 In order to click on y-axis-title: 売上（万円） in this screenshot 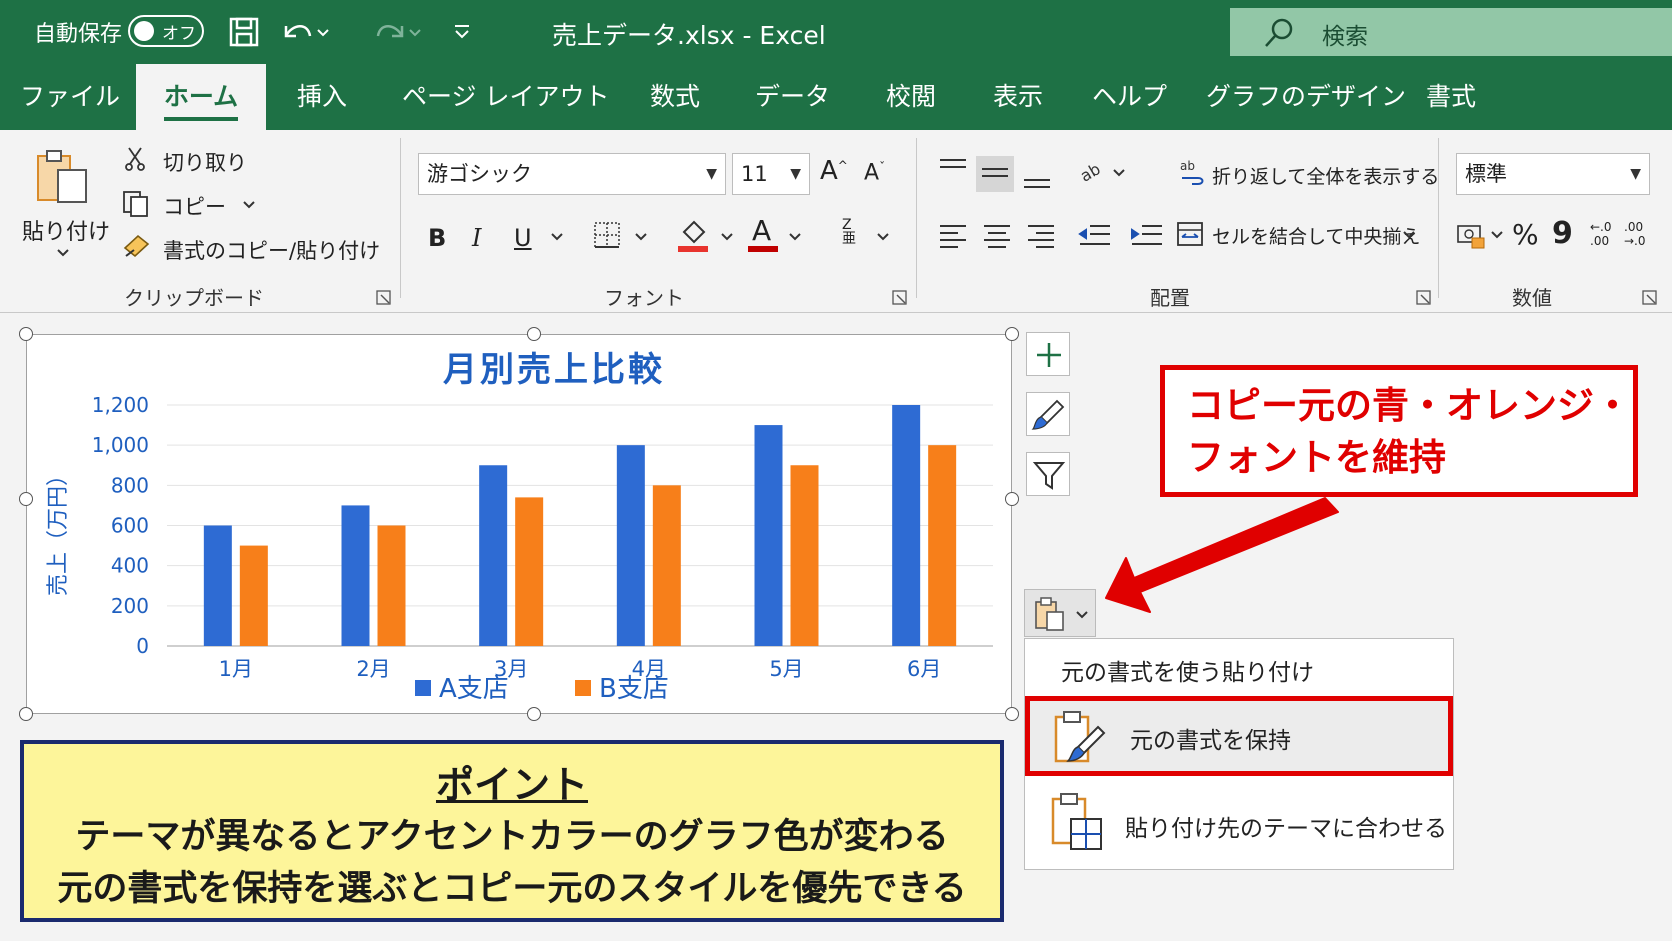, I will do `click(58, 530)`.